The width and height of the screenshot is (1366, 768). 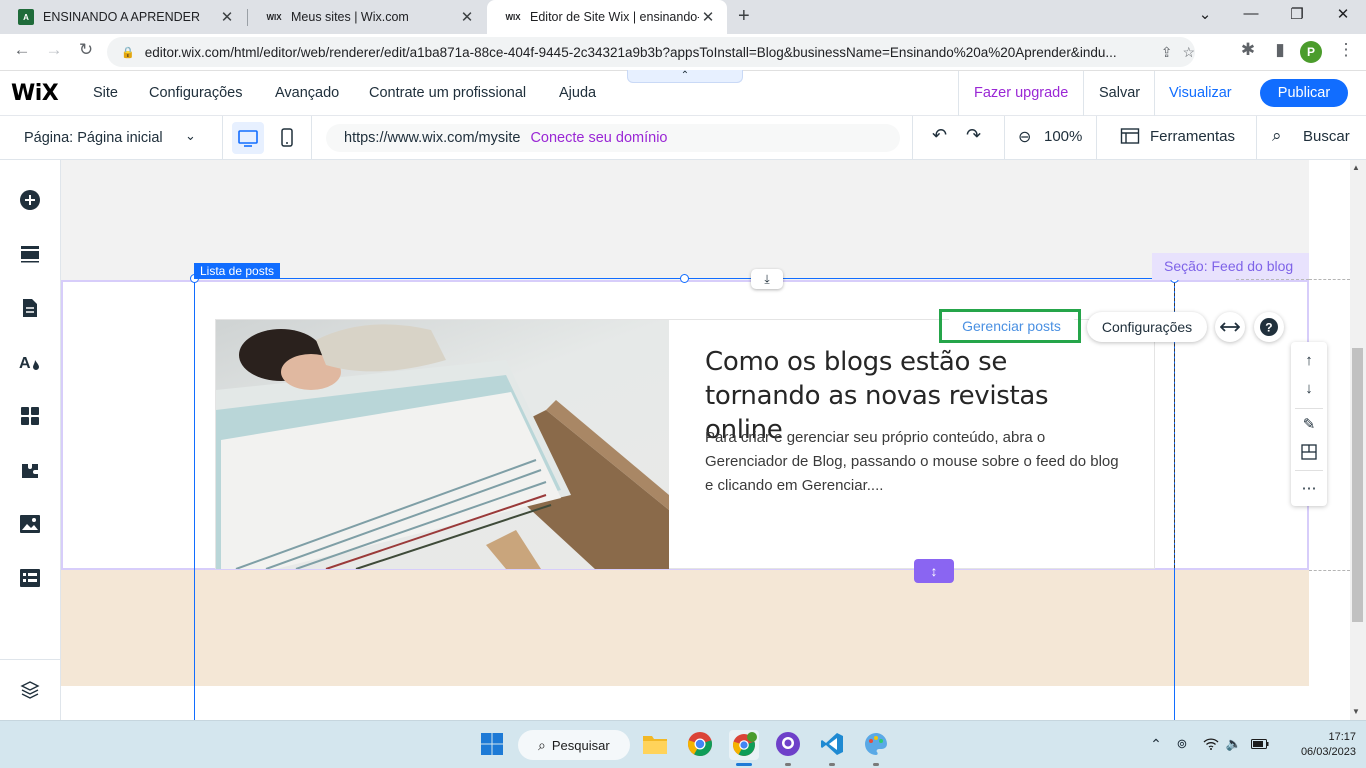 What do you see at coordinates (744, 16) in the screenshot?
I see `new-tab-plus-icon: +` at bounding box center [744, 16].